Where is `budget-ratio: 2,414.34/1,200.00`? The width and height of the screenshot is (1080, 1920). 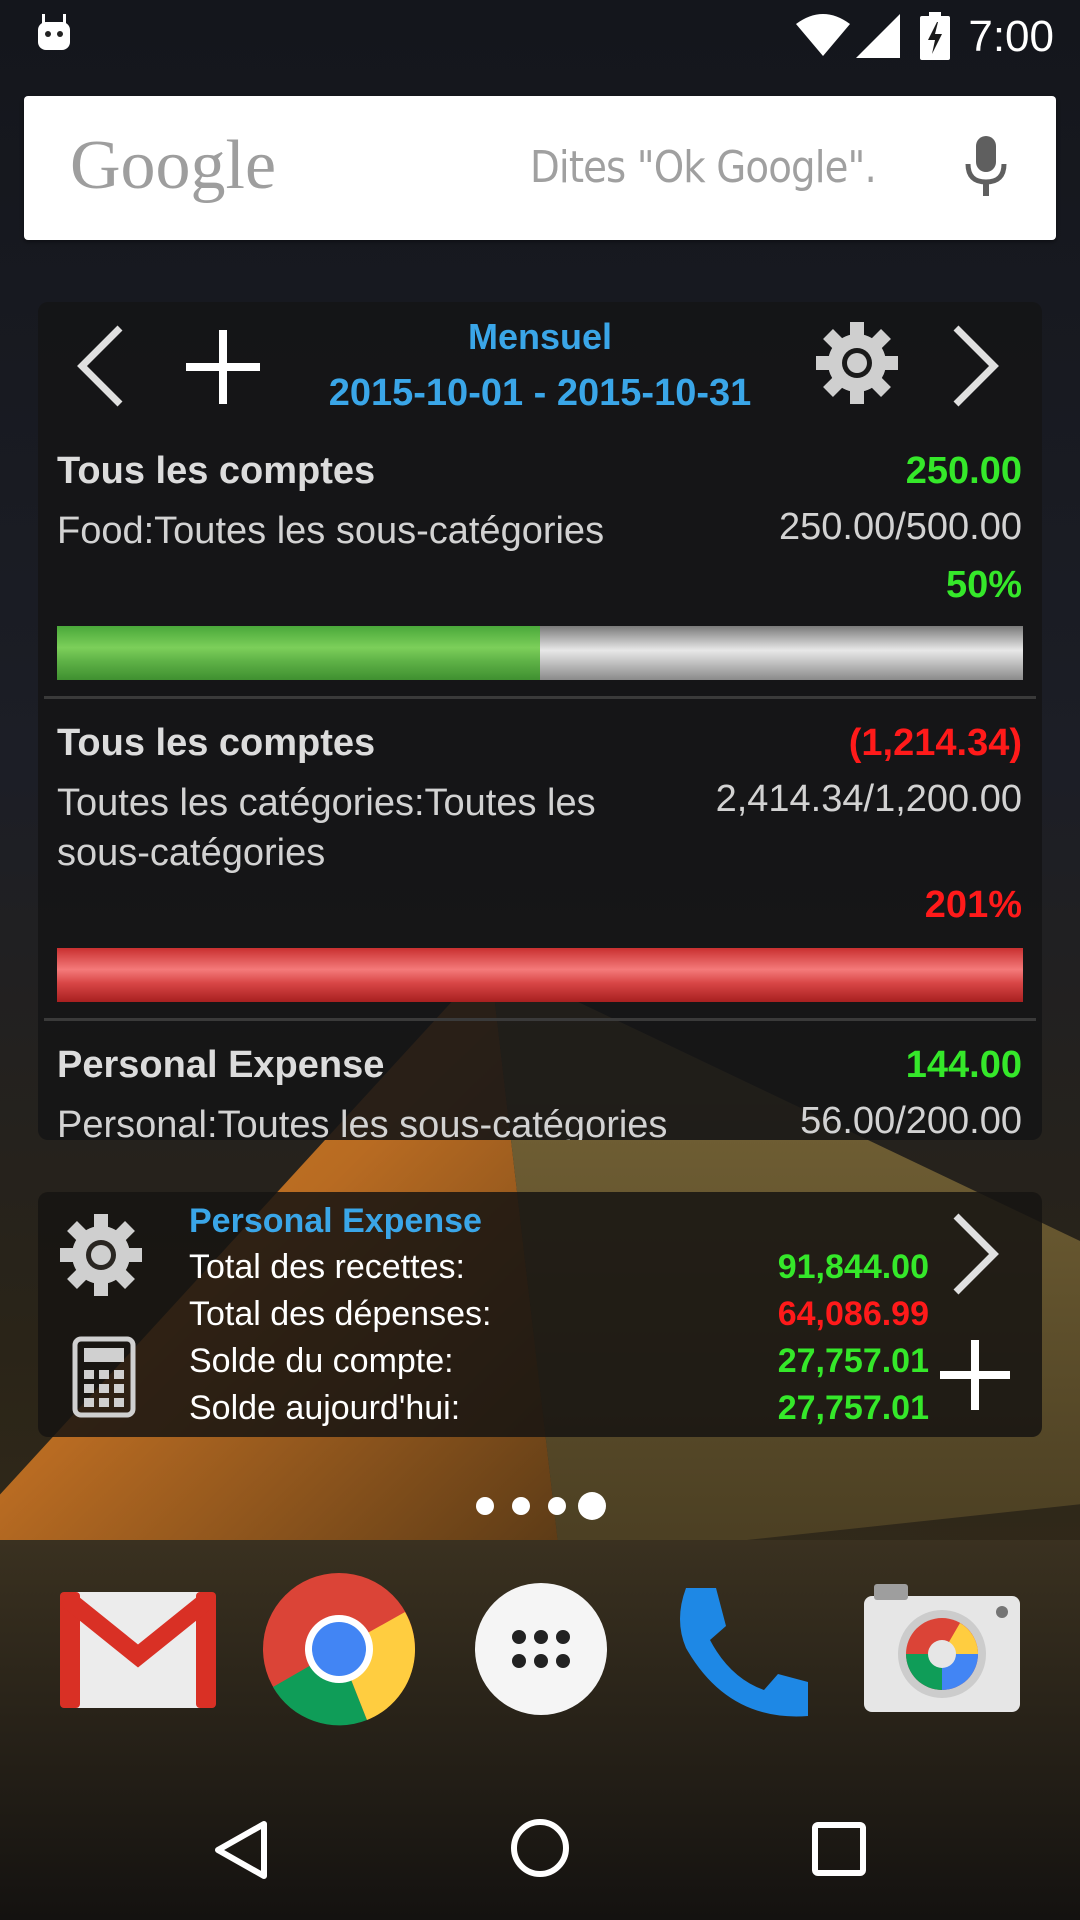
budget-ratio: 2,414.34/1,200.00 is located at coordinates (868, 799).